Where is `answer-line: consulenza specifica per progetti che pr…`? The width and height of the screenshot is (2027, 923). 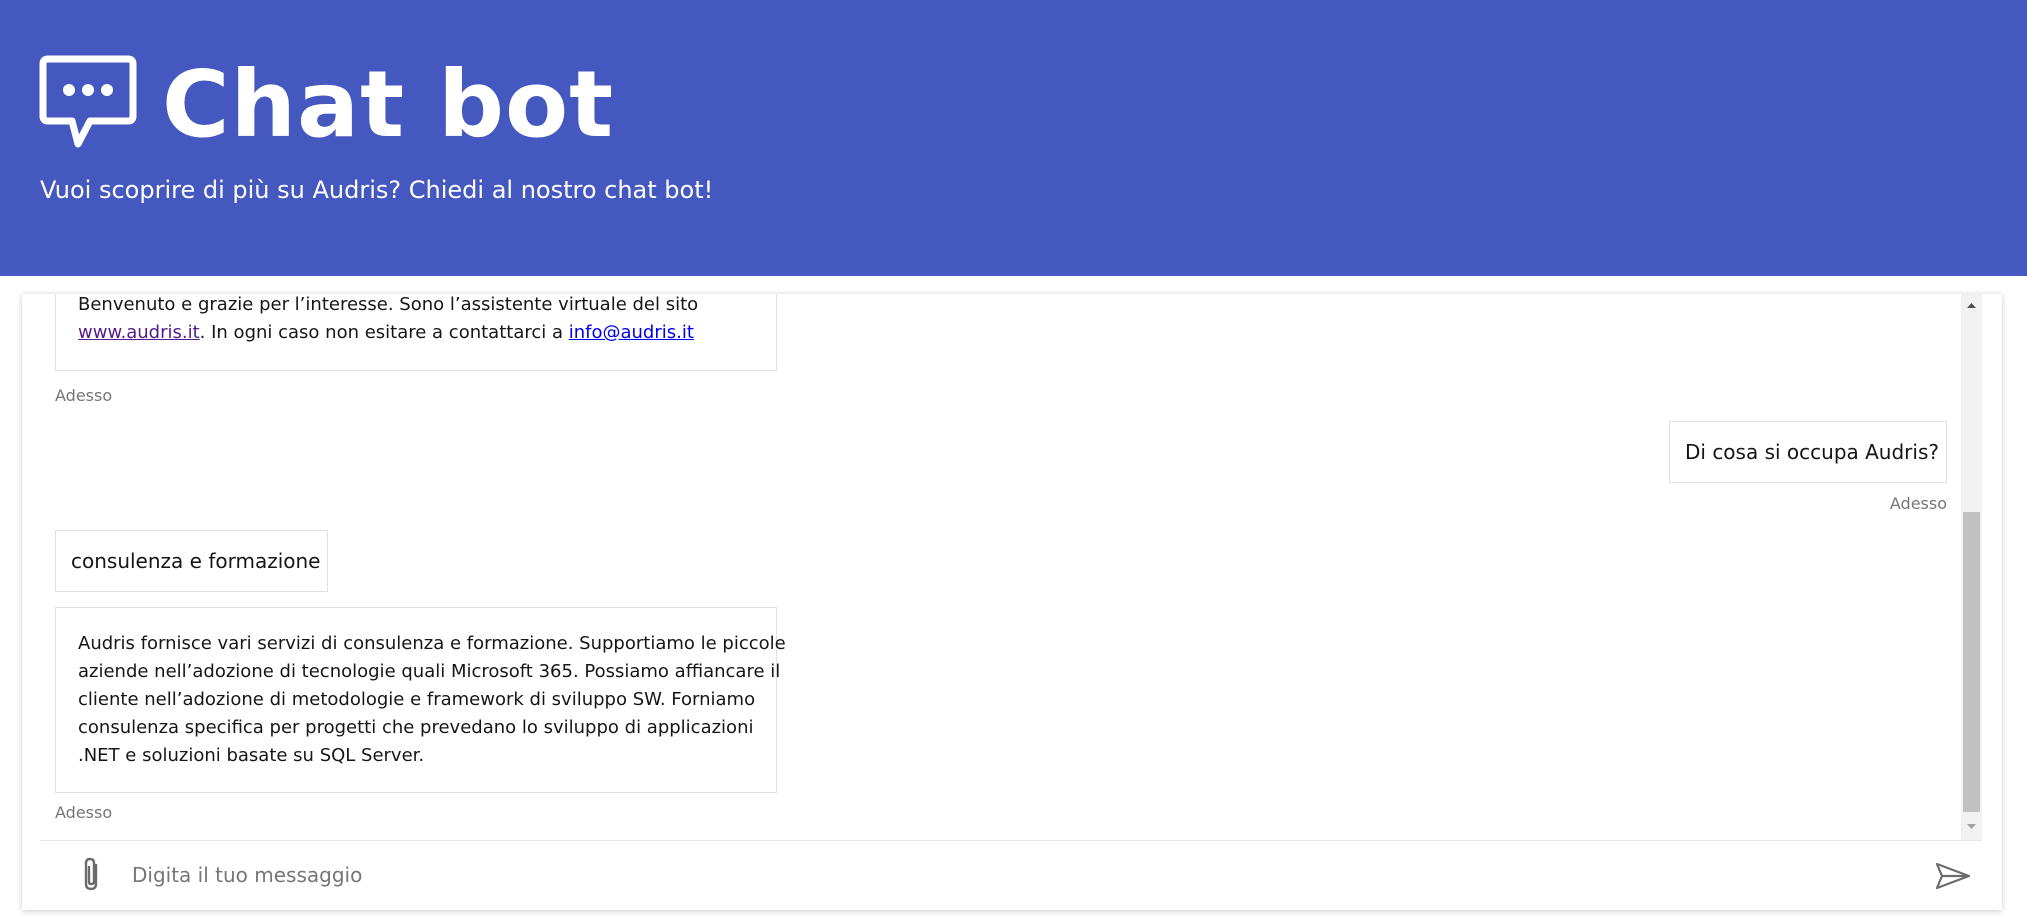 answer-line: consulenza specifica per progetti che pr… is located at coordinates (416, 727).